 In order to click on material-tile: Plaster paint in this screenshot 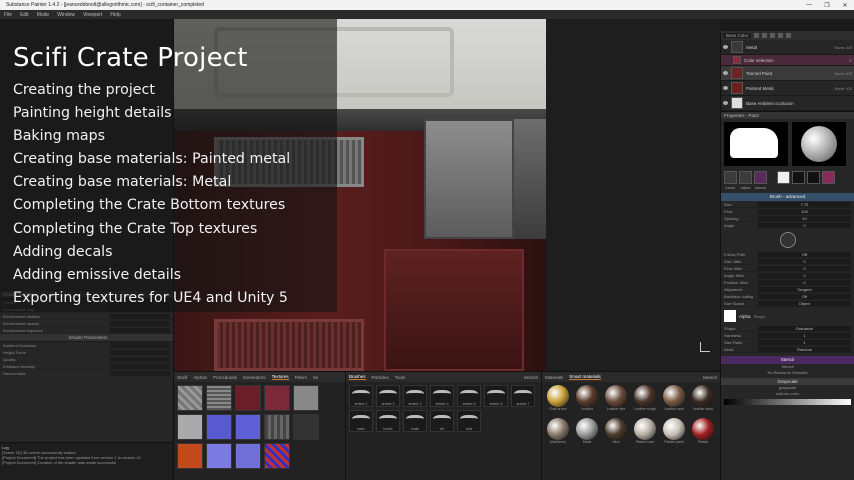, I will do `click(674, 433)`.